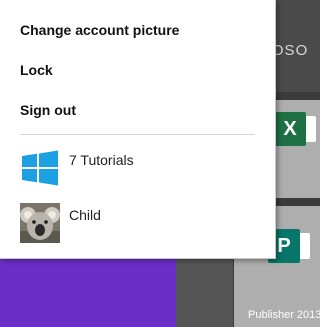 This screenshot has height=327, width=320. What do you see at coordinates (36, 70) in the screenshot?
I see `lock-item: Lock` at bounding box center [36, 70].